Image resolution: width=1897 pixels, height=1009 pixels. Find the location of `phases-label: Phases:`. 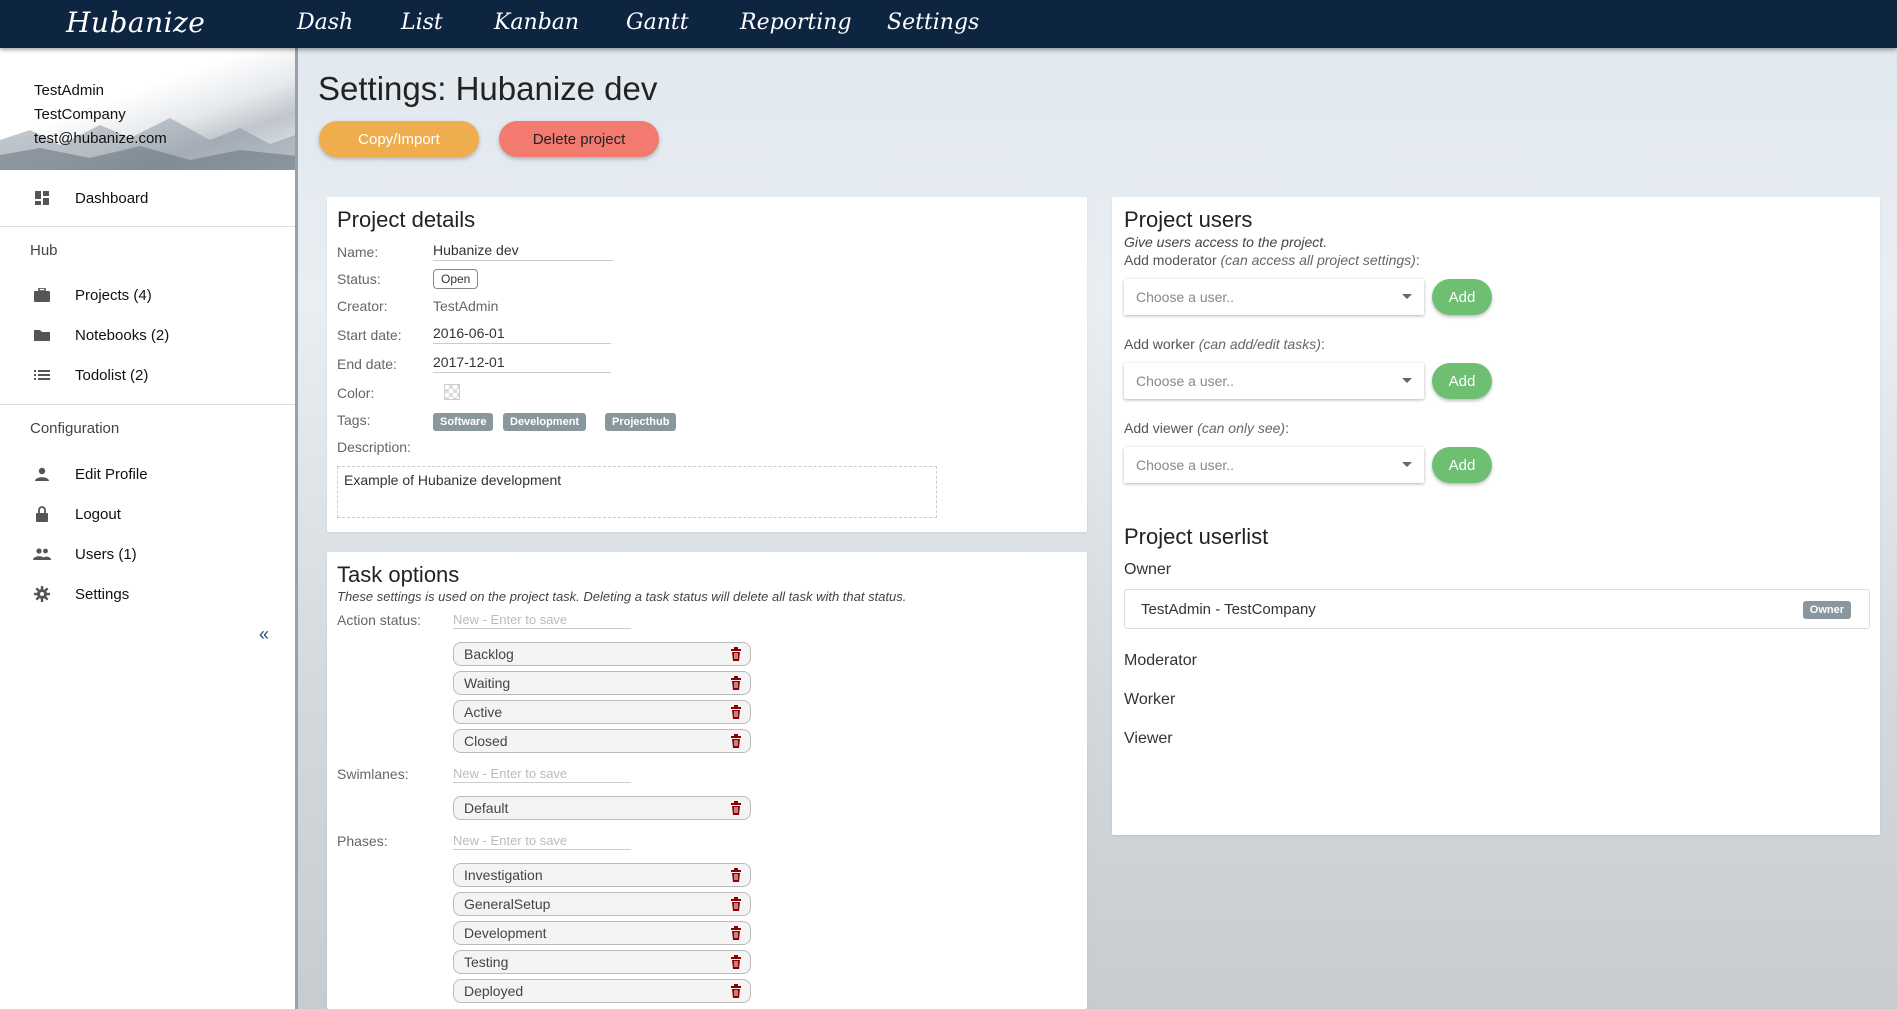

phases-label: Phases: is located at coordinates (362, 841).